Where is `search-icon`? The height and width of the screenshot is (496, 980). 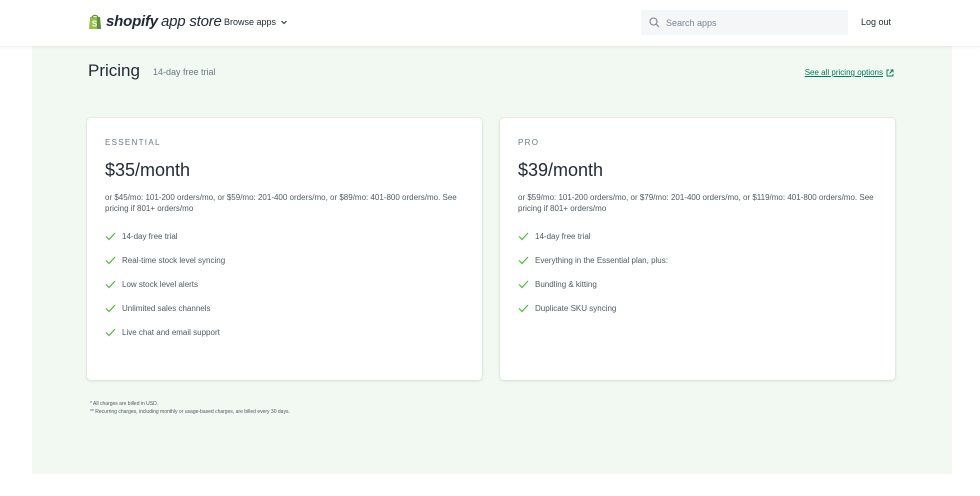 search-icon is located at coordinates (654, 22).